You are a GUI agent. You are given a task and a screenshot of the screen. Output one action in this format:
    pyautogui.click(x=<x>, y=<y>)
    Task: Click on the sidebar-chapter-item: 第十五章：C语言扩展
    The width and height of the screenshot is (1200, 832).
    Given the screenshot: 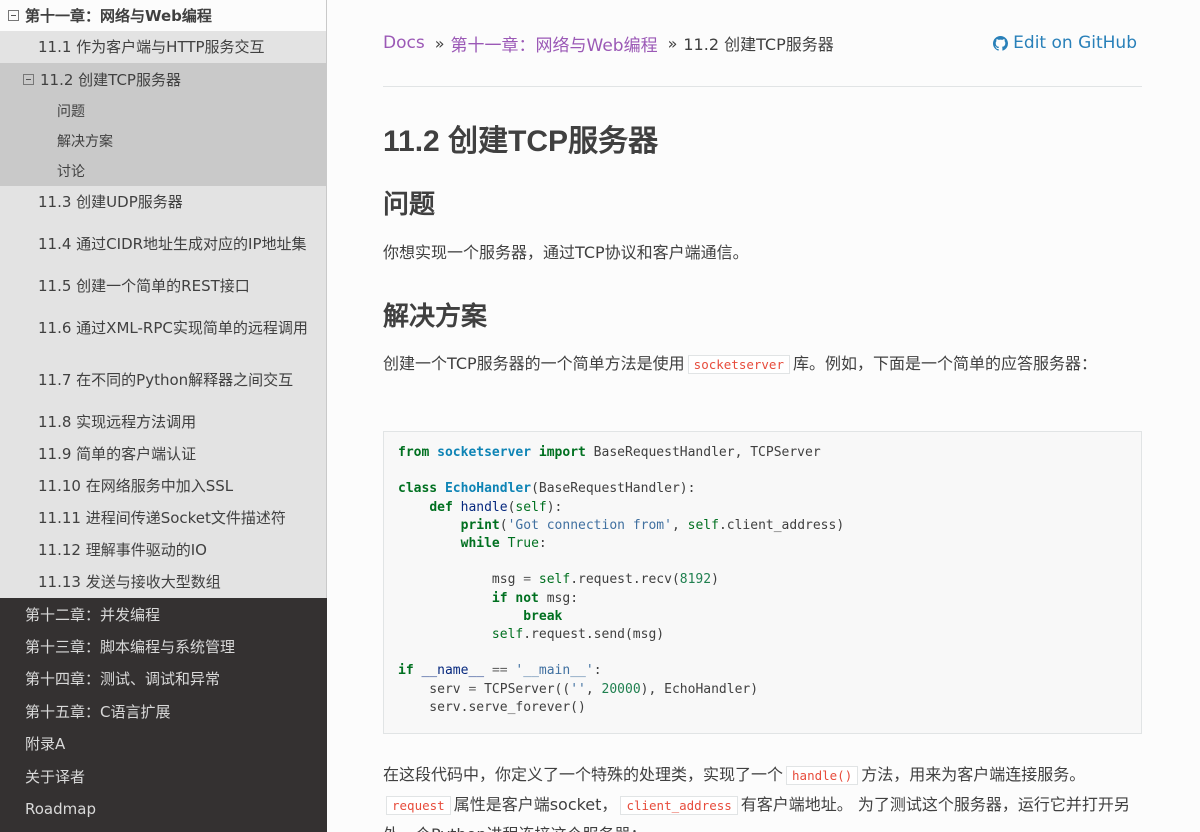 What is the action you would take?
    pyautogui.click(x=163, y=711)
    